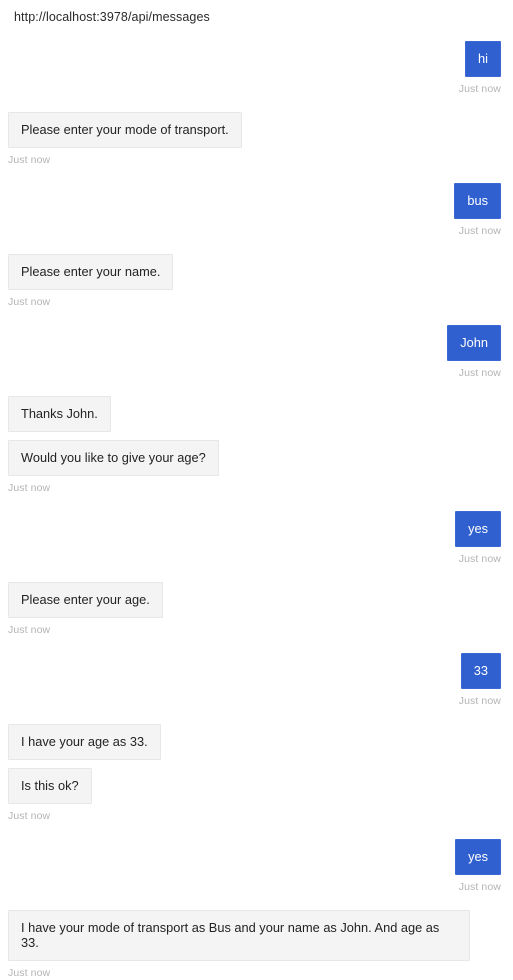  Describe the element at coordinates (112, 17) in the screenshot. I see `endpoint-url: http://localhost:3978/api/messages` at that location.